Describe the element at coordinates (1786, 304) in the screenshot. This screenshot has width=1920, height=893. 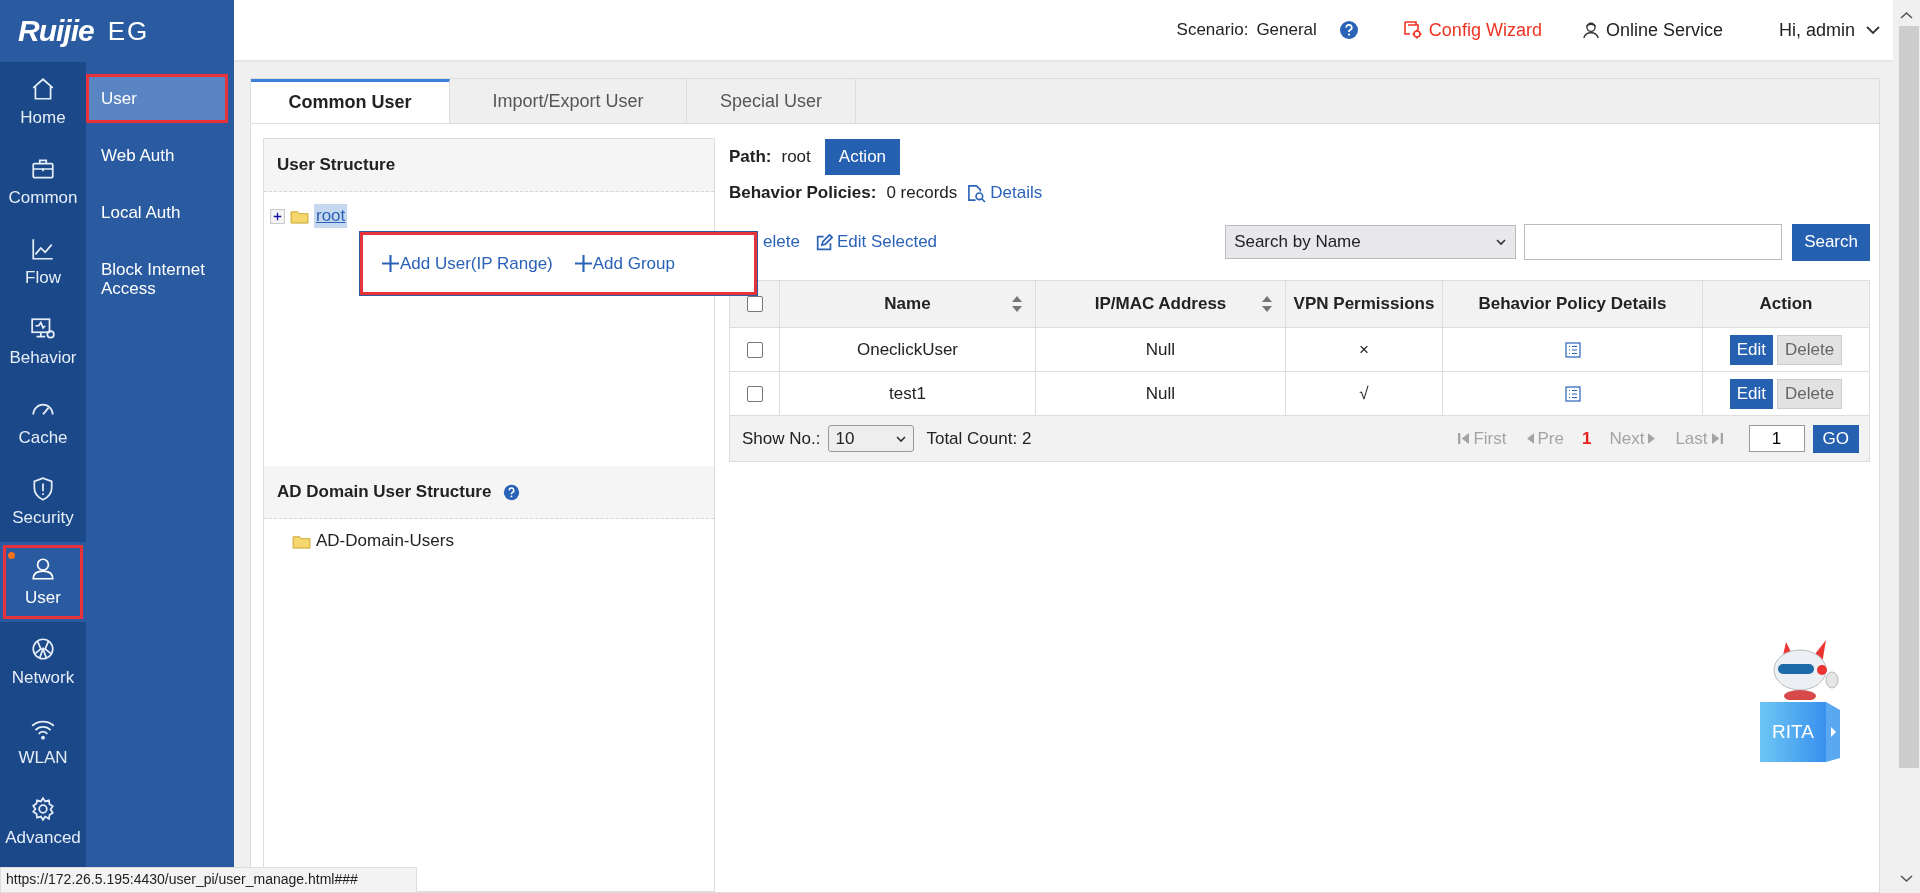
I see `column-header: Action` at that location.